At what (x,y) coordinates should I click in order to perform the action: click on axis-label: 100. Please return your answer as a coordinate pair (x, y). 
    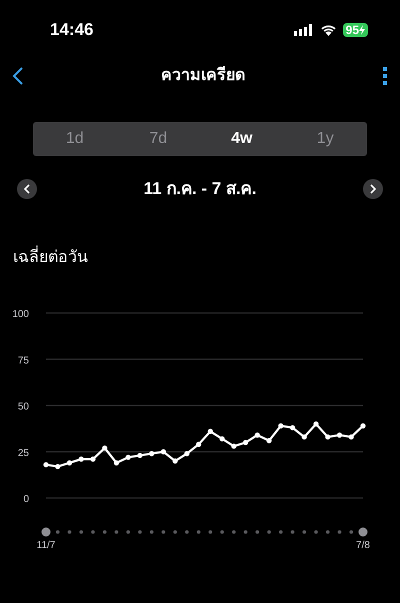
    Looking at the image, I should click on (20, 314).